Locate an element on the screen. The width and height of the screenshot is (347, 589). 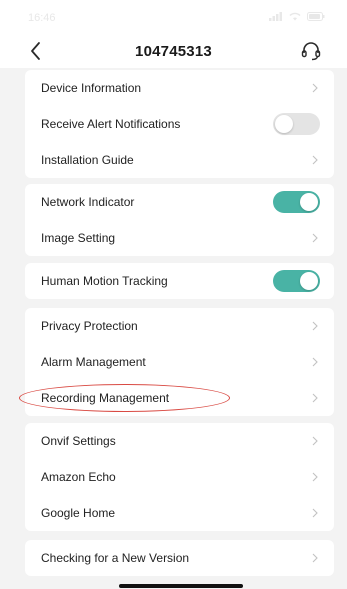
row-onvif-settings: Onvif Settings is located at coordinates (179, 441).